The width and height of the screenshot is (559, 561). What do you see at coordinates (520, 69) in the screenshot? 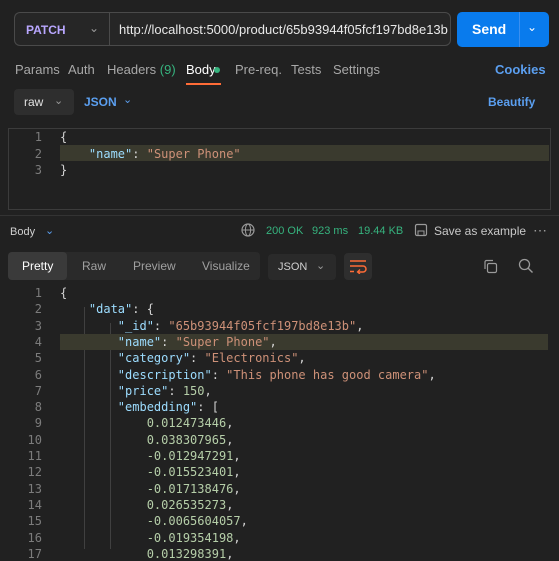
I see `cookies-link: Cookies` at bounding box center [520, 69].